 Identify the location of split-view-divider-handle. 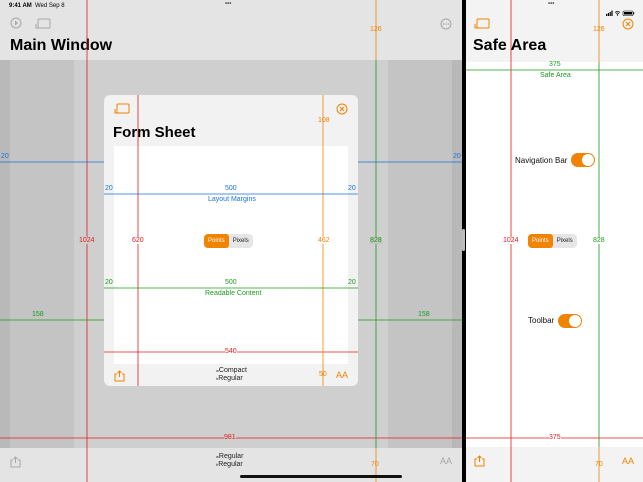
(463, 240).